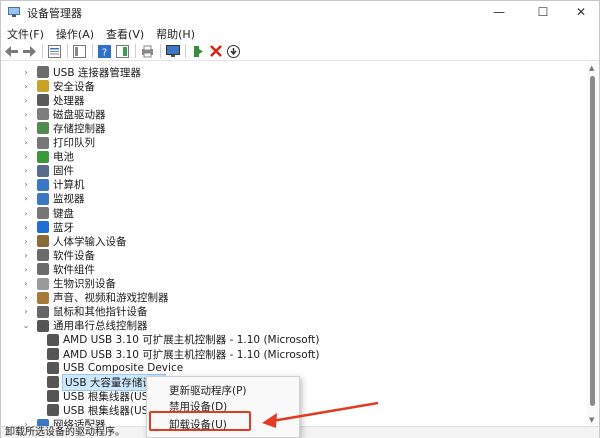  What do you see at coordinates (208, 390) in the screenshot?
I see `update-driver-menu-item: 更新驱动程序(P)` at bounding box center [208, 390].